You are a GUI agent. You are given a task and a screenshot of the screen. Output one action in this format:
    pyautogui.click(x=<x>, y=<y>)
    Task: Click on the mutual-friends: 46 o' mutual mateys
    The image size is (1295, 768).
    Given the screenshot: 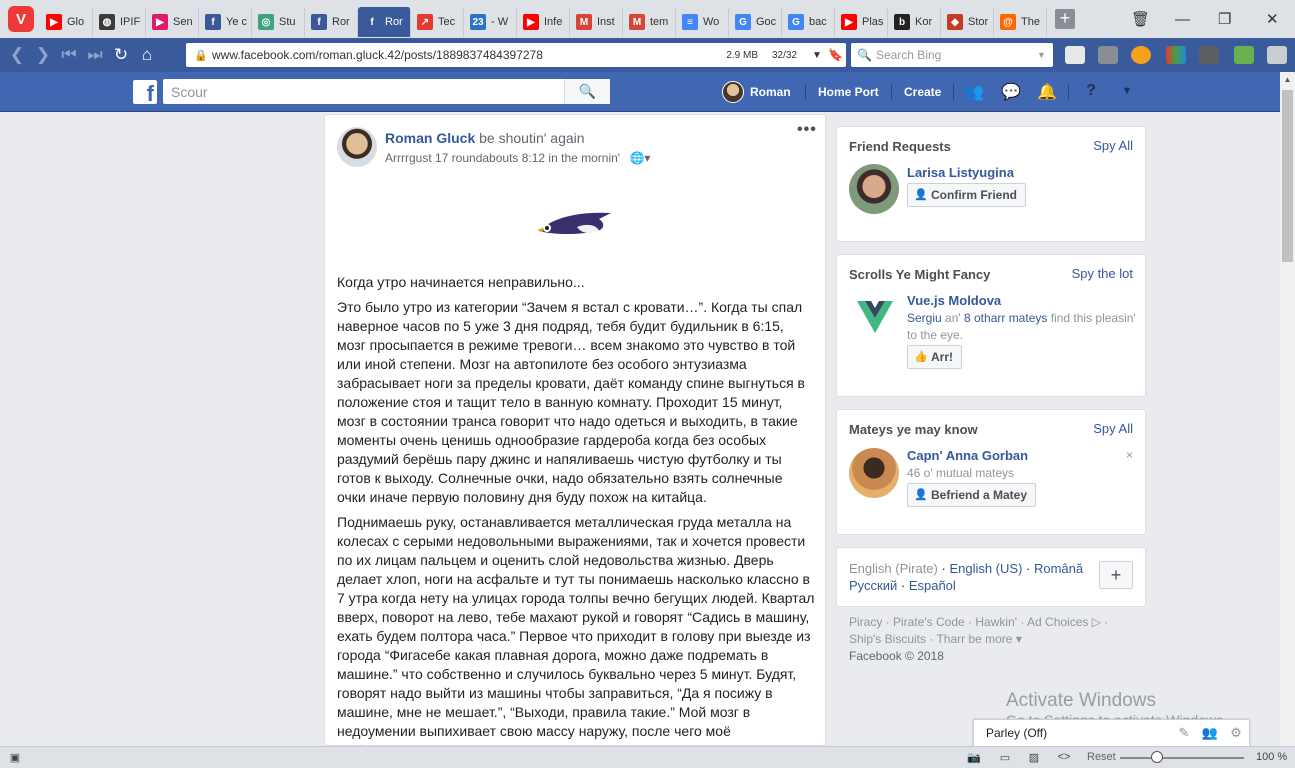 What is the action you would take?
    pyautogui.click(x=960, y=473)
    